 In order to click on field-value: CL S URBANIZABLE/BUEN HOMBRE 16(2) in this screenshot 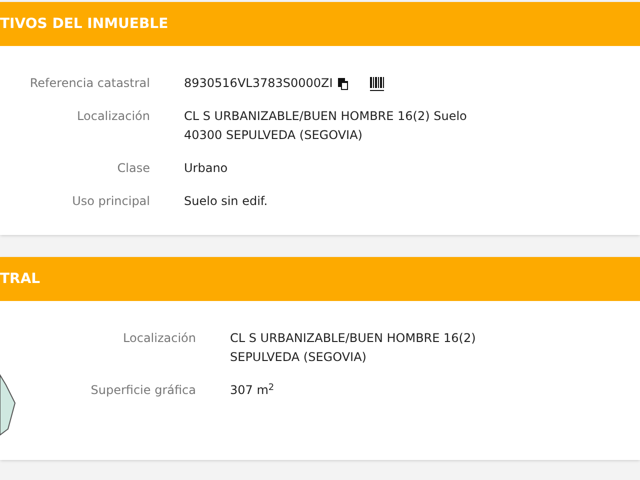, I will do `click(353, 338)`.